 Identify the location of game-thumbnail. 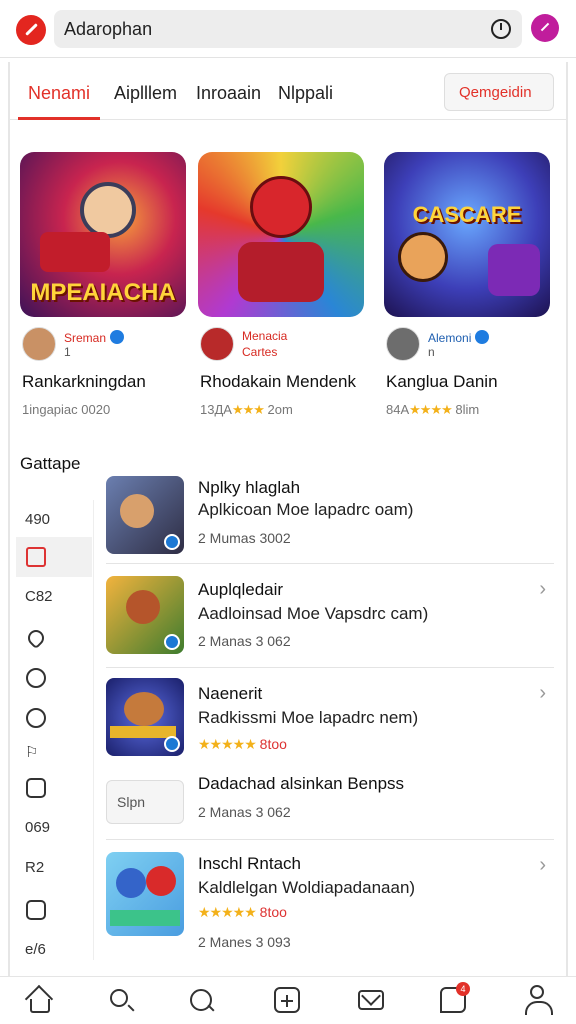
(281, 234).